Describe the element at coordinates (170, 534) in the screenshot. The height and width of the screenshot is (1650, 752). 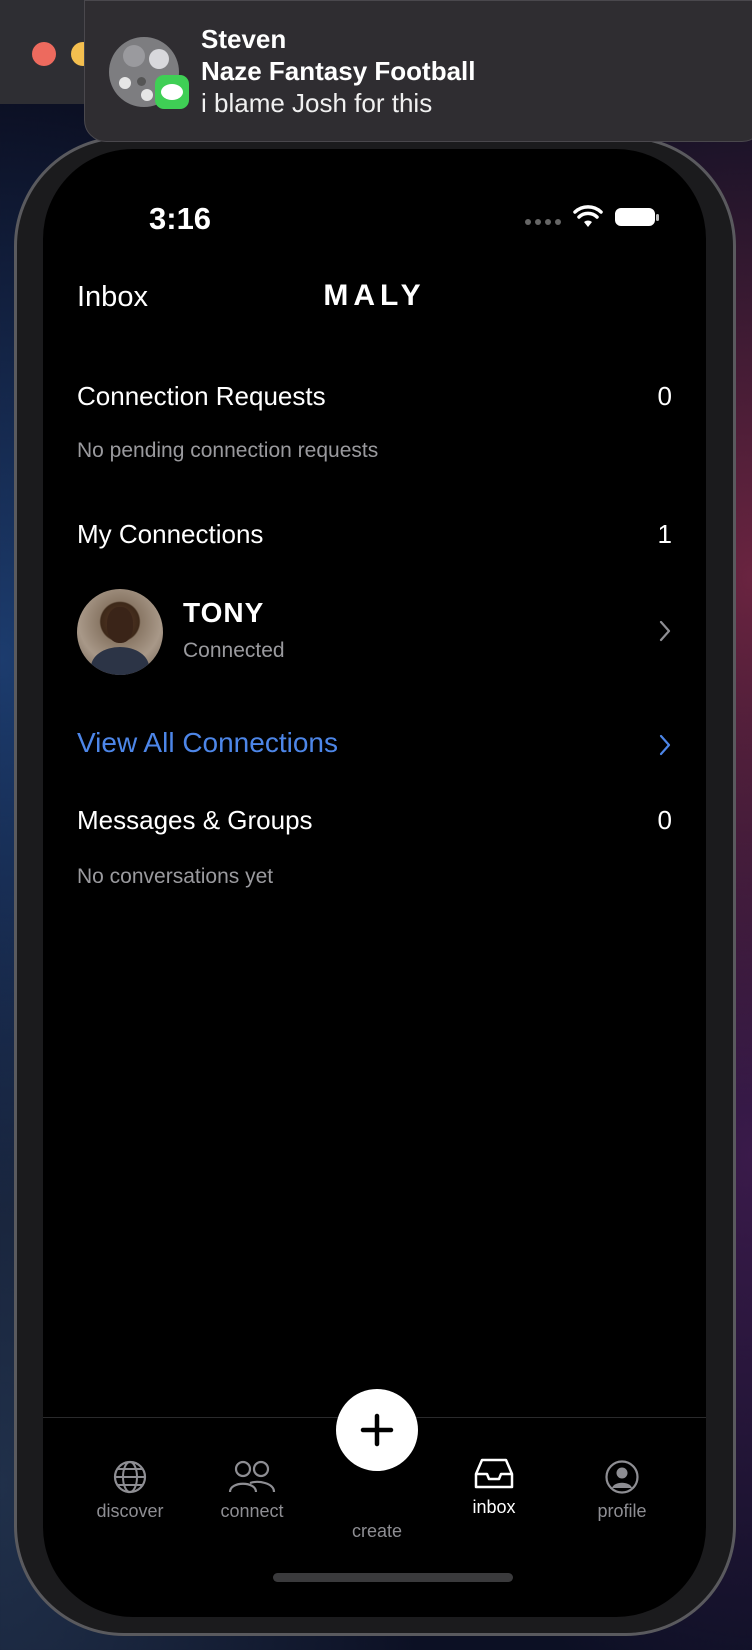
I see `my-connections-label: My Connections` at that location.